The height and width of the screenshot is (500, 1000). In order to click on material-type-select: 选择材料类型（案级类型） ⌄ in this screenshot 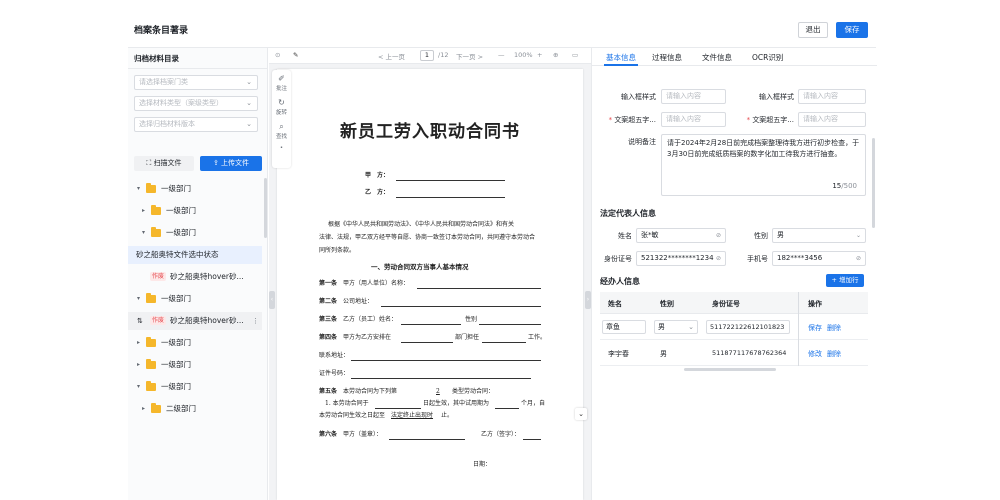, I will do `click(196, 103)`.